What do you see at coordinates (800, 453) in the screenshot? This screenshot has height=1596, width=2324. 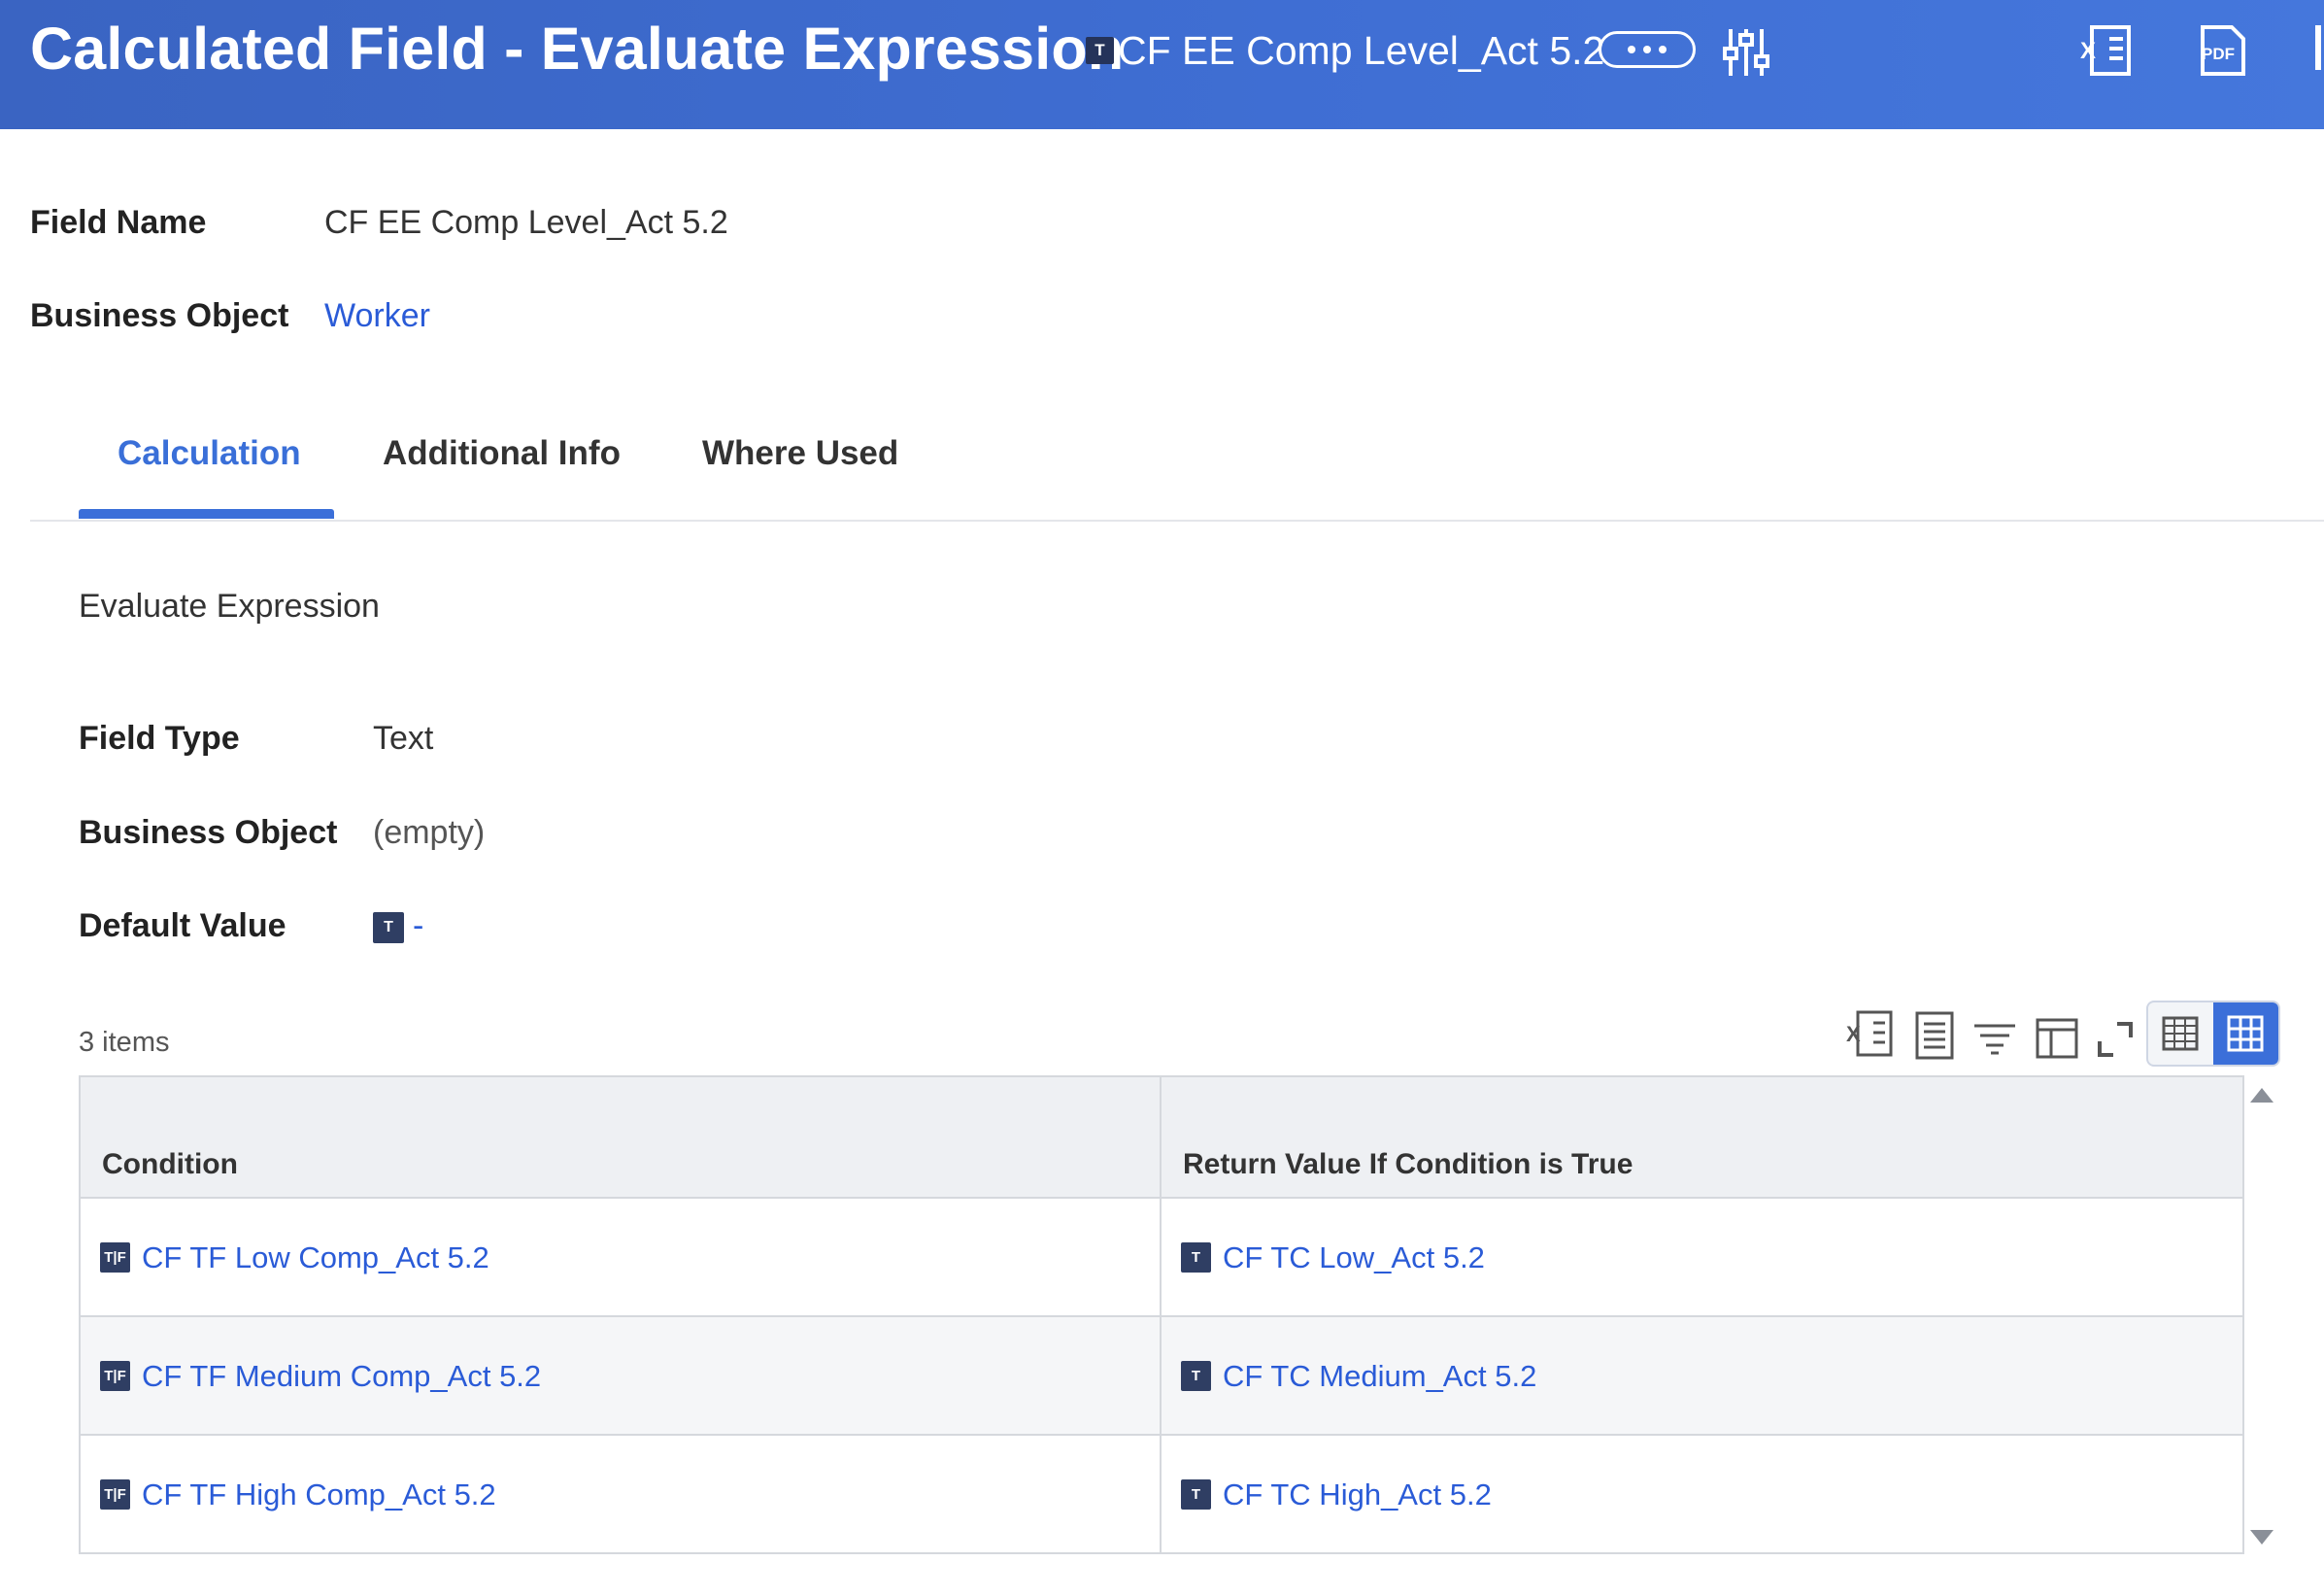 I see `tab-where-used: Where Used` at bounding box center [800, 453].